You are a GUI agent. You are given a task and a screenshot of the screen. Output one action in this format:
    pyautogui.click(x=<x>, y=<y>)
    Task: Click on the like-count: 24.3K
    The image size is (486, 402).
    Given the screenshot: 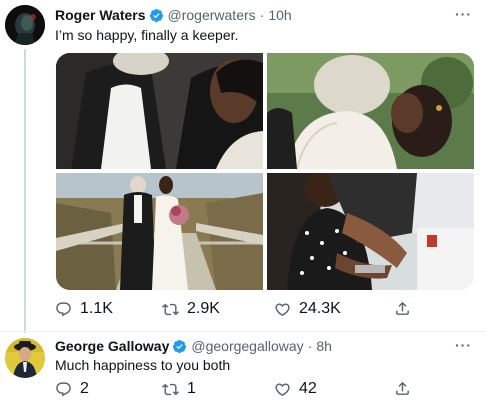 What is the action you would take?
    pyautogui.click(x=320, y=308)
    